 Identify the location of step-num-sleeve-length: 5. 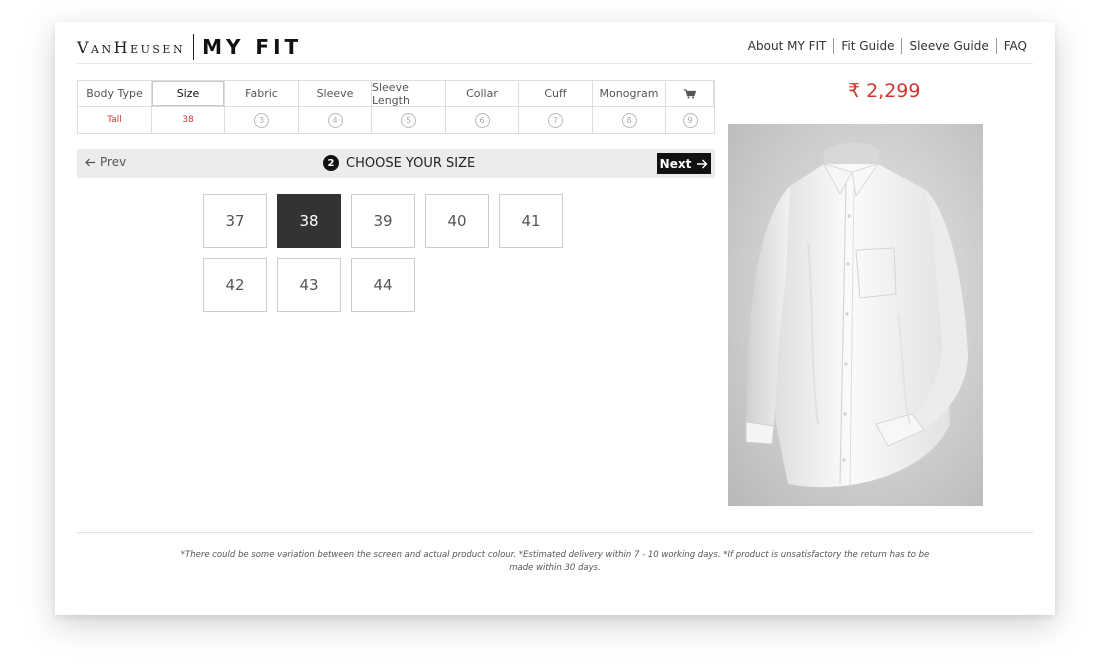
(409, 120).